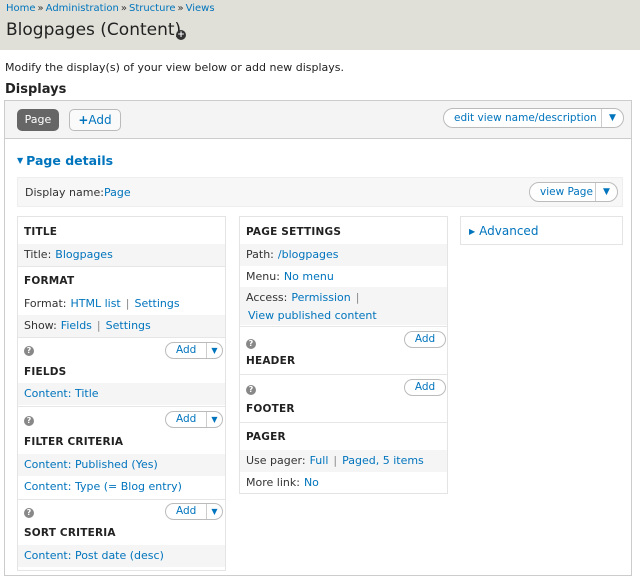 The width and height of the screenshot is (640, 580). I want to click on triangle-down-icon: ▼, so click(20, 160).